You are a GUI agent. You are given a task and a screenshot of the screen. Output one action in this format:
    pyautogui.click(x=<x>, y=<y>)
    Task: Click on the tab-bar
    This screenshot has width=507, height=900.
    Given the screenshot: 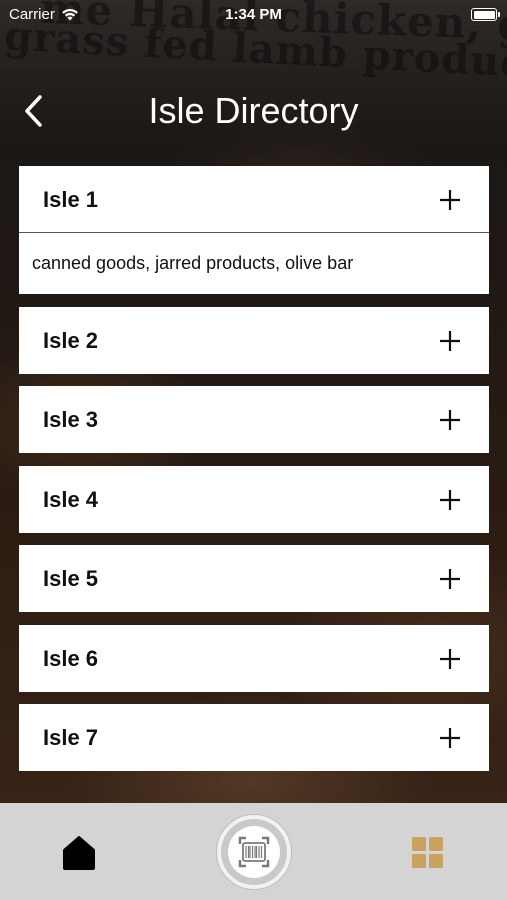 What is the action you would take?
    pyautogui.click(x=253, y=851)
    